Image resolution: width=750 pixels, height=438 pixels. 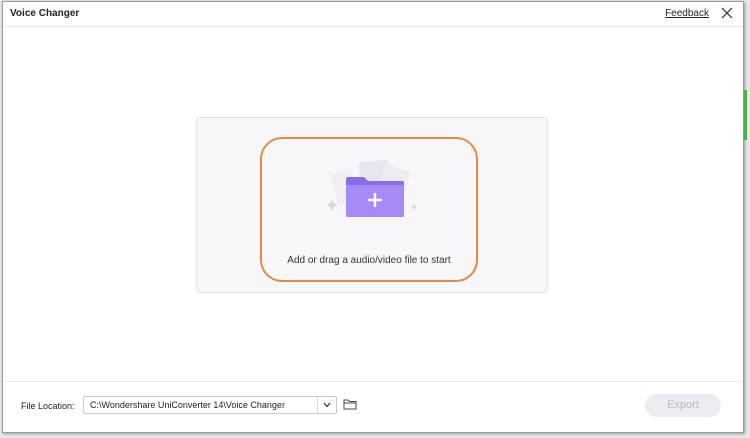 What do you see at coordinates (727, 13) in the screenshot?
I see `close-icon` at bounding box center [727, 13].